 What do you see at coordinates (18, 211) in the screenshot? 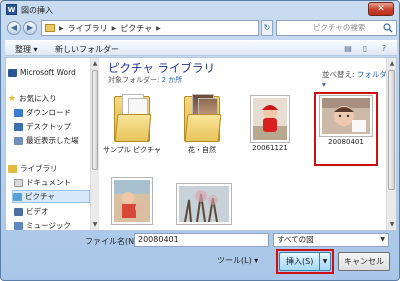
I see `video-icon` at bounding box center [18, 211].